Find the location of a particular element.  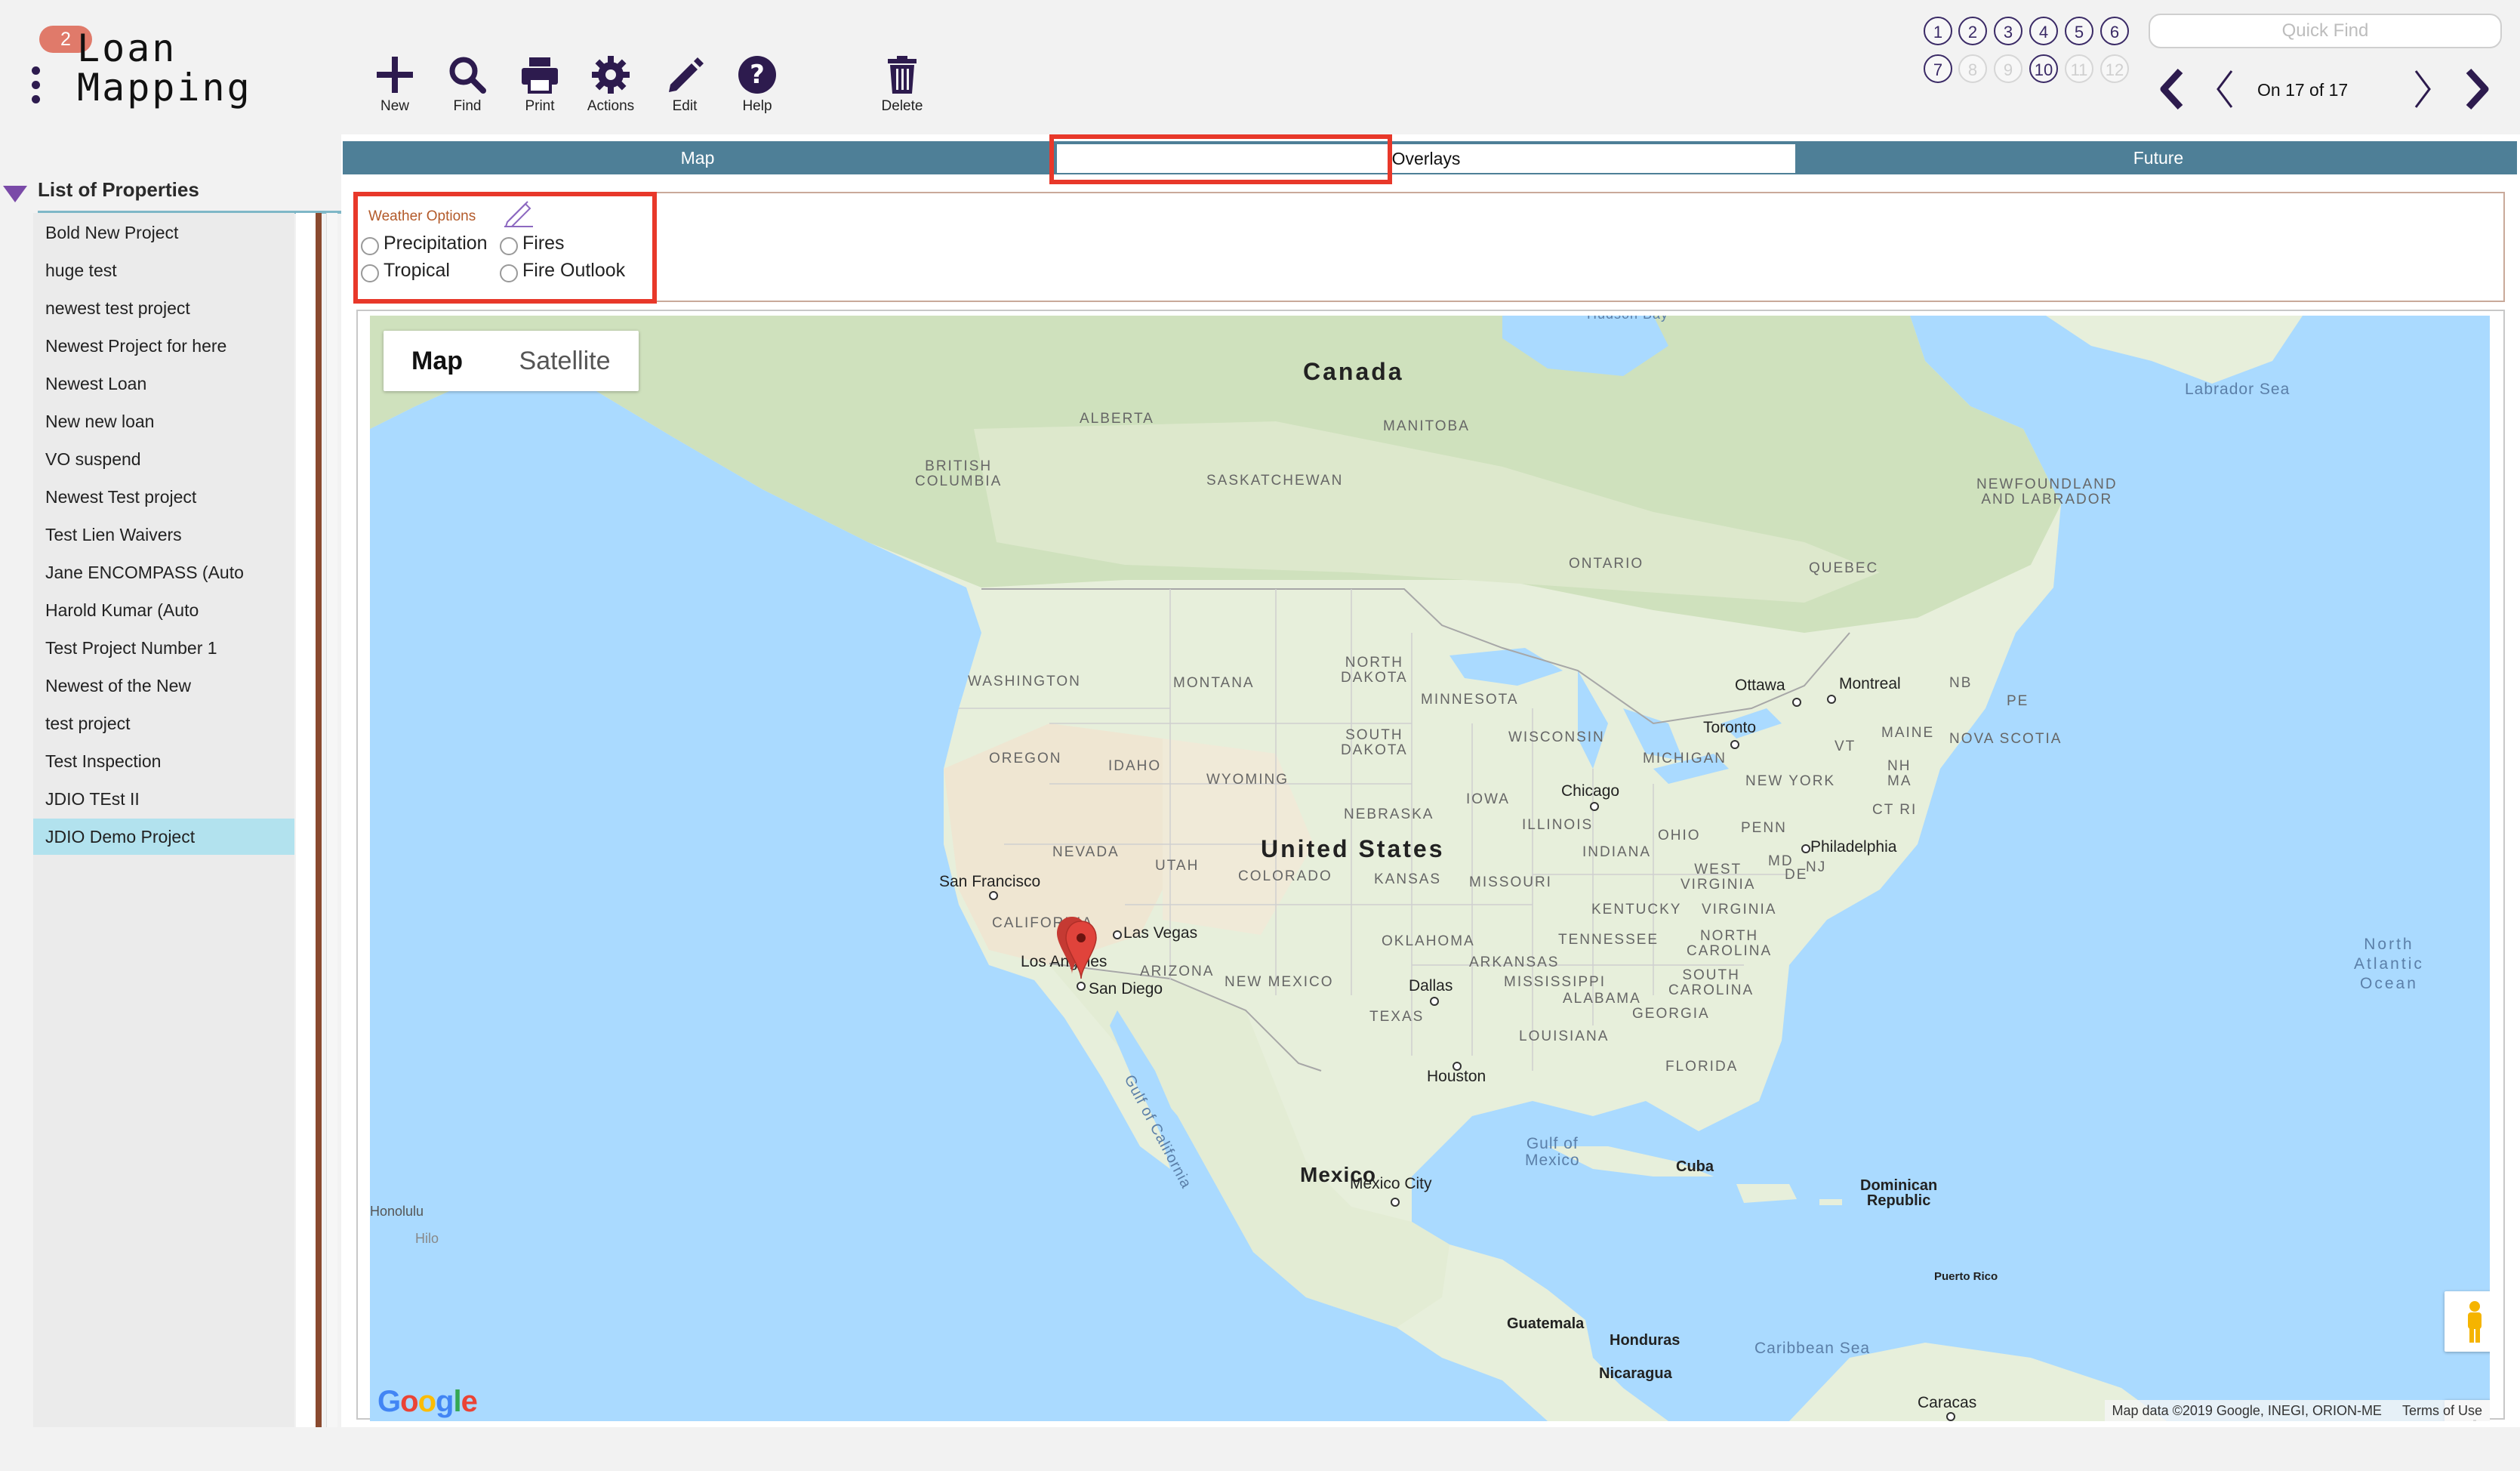

sidebar-gutter is located at coordinates (306, 820).